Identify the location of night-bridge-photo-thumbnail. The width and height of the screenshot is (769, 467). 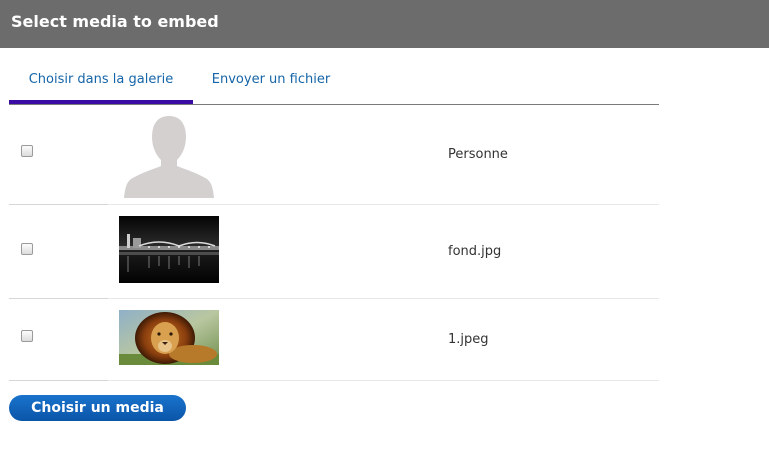
(169, 249).